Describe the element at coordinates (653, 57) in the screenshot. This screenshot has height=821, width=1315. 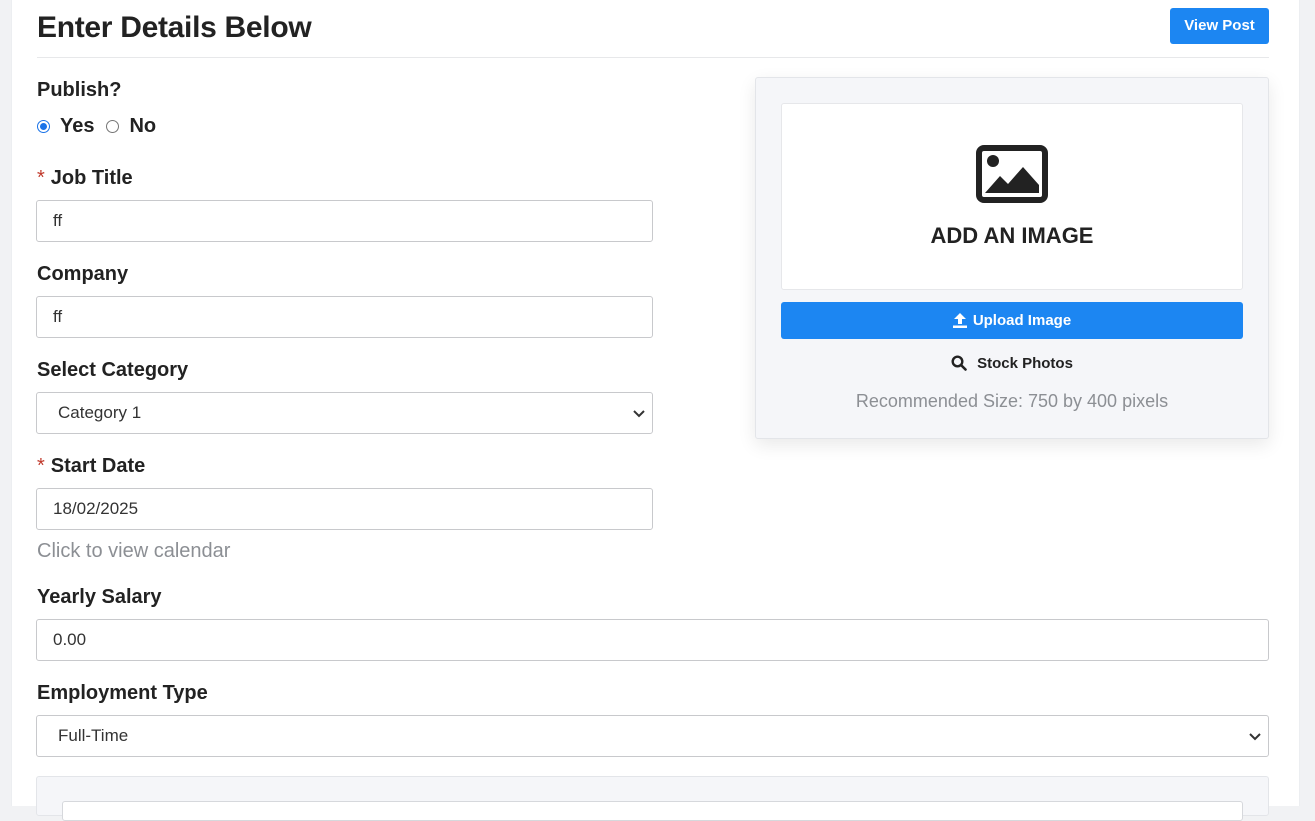
I see `divider` at that location.